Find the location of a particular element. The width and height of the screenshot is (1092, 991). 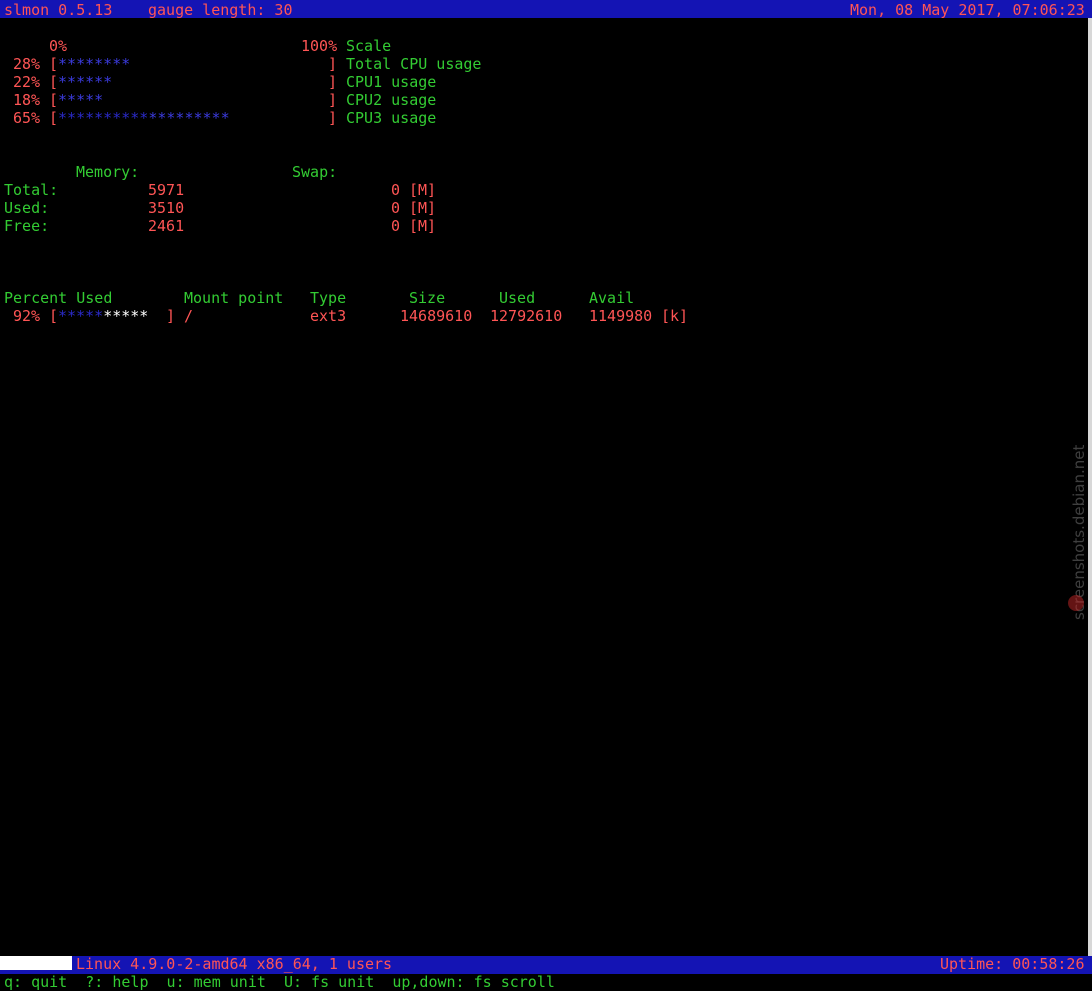

watermark: screenshots.debian.net is located at coordinates (1075, 500).